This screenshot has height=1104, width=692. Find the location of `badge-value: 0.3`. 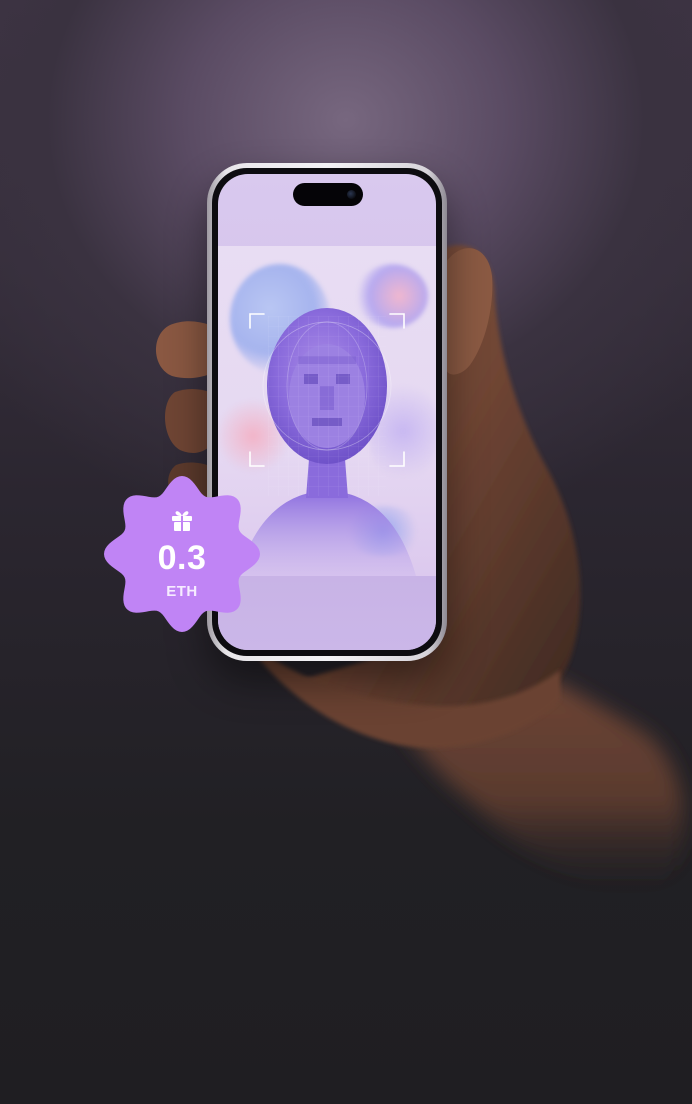

badge-value: 0.3 is located at coordinates (182, 558).